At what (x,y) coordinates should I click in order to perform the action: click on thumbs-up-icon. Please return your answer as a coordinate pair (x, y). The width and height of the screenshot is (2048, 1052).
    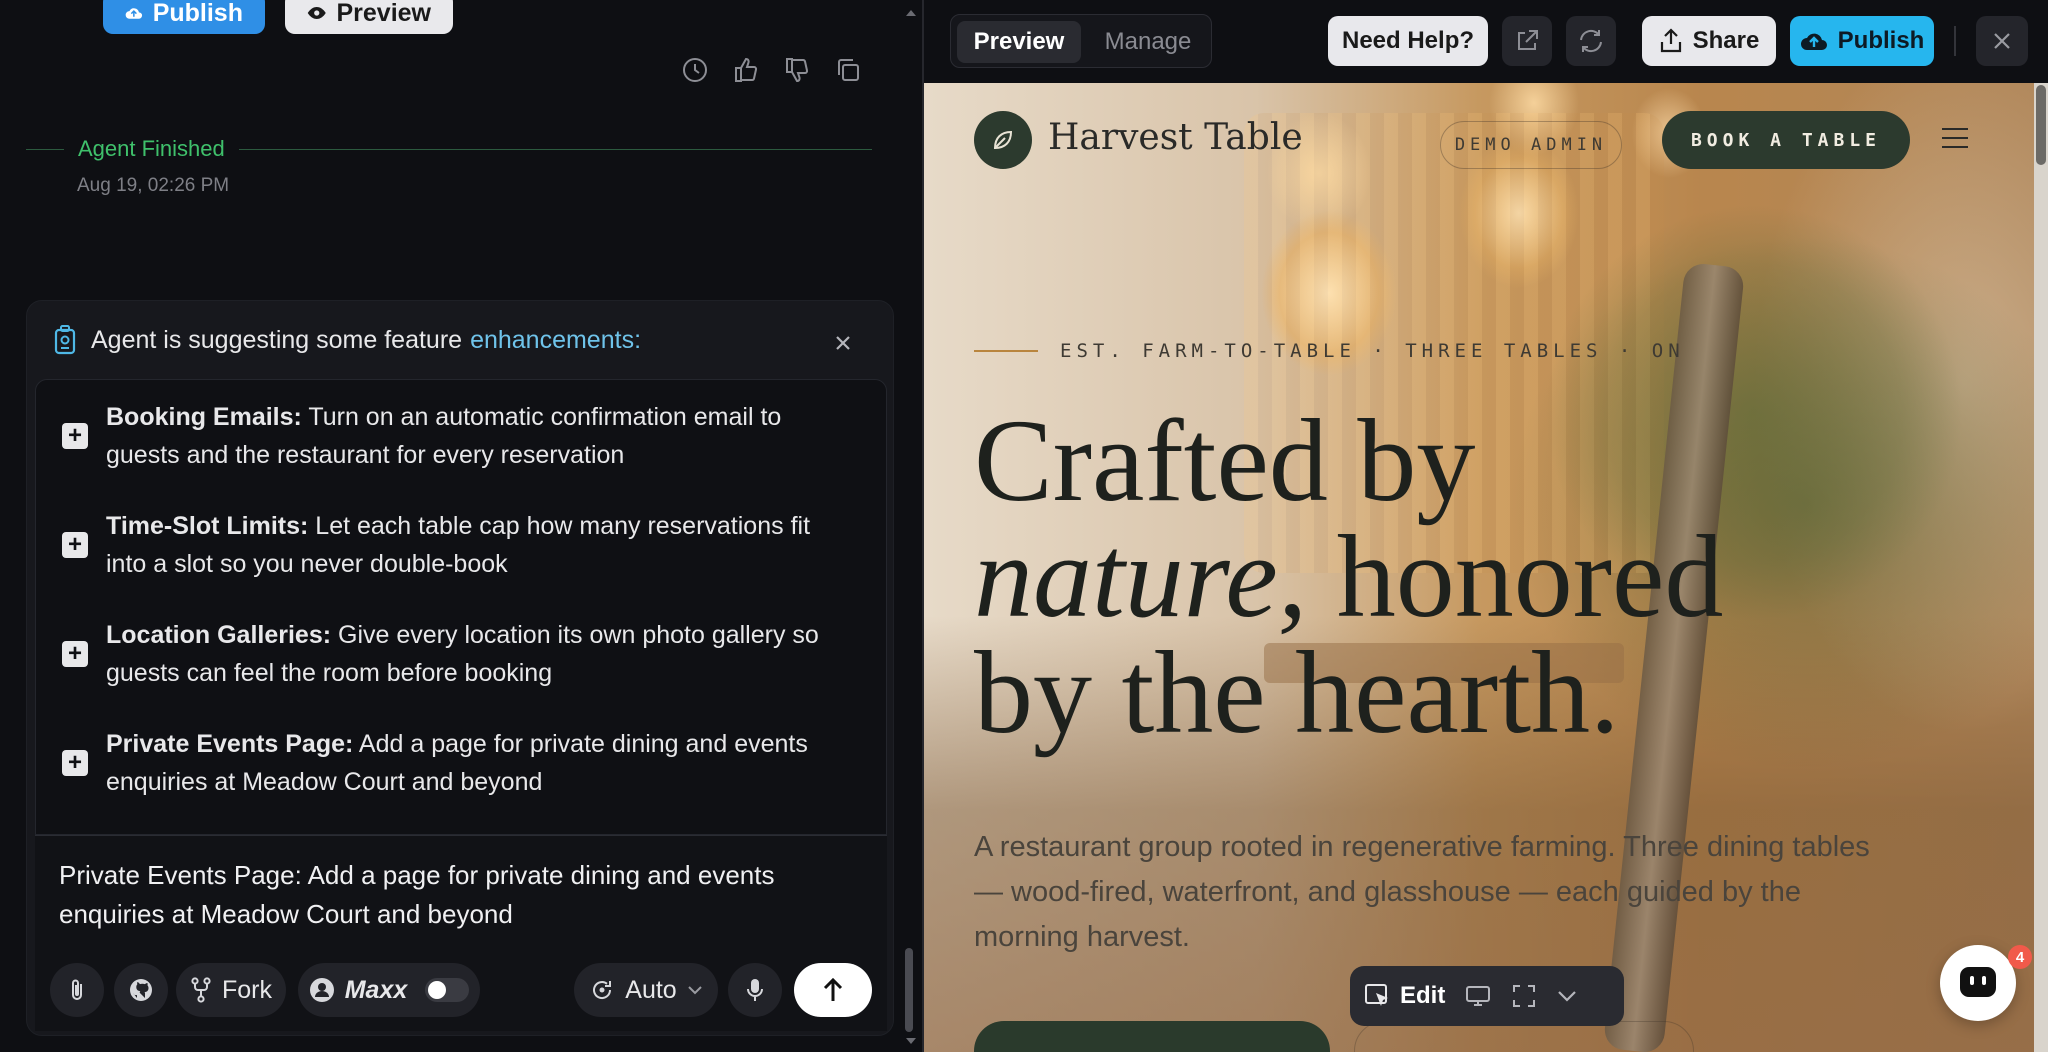
    Looking at the image, I should click on (746, 70).